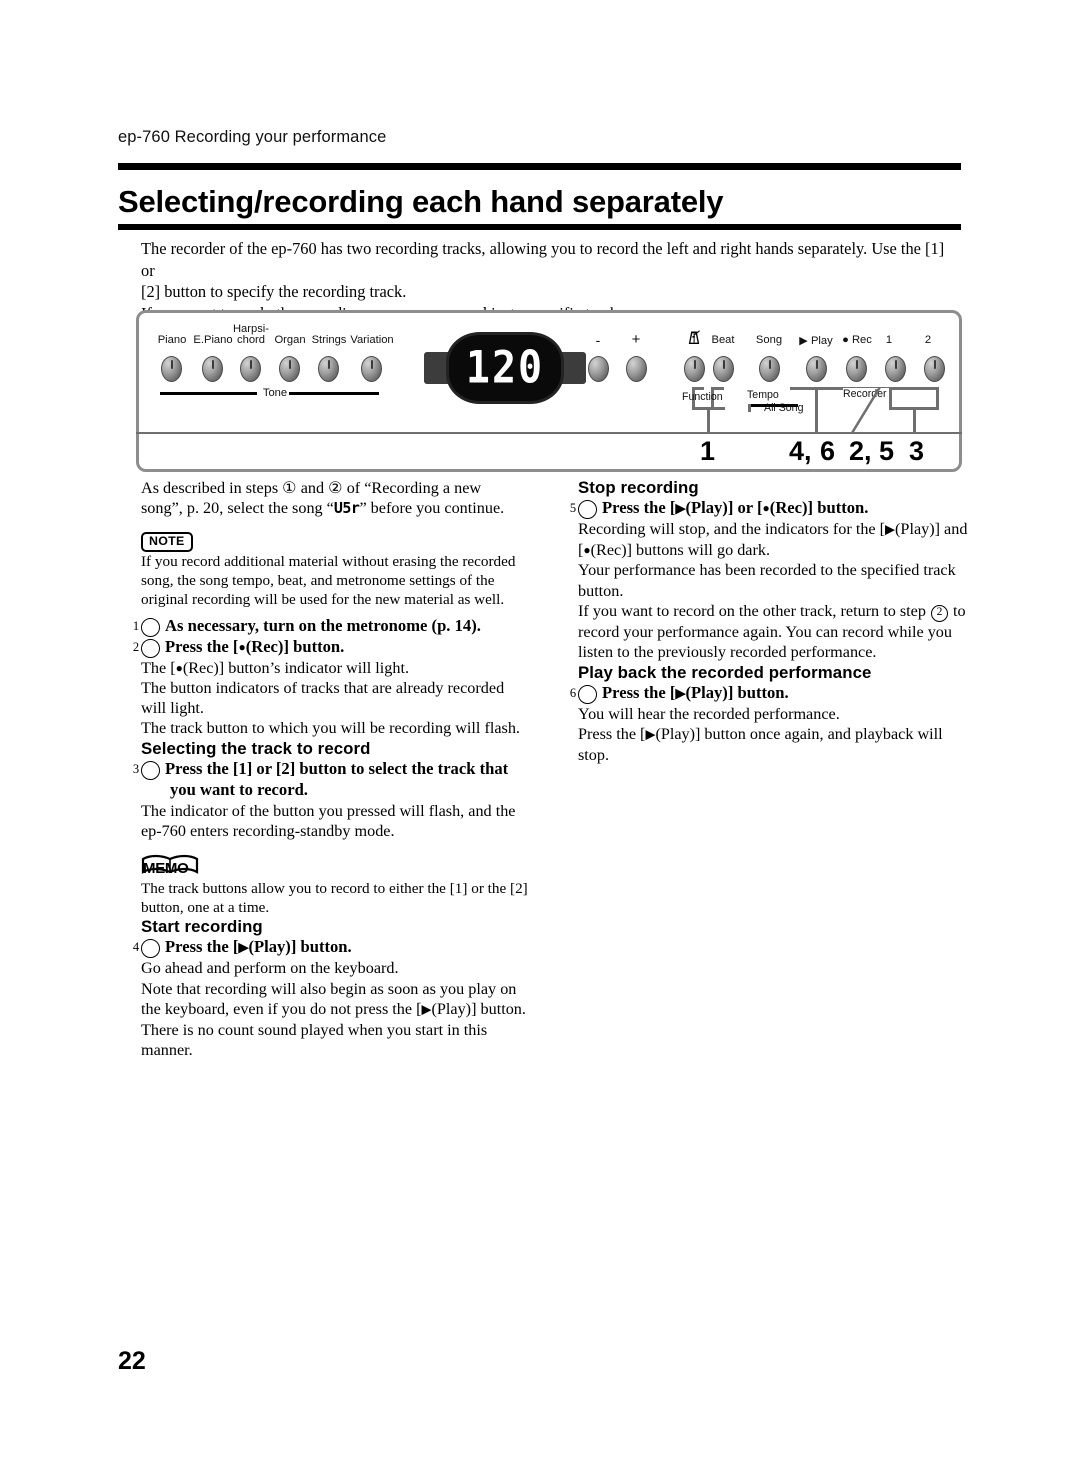 This screenshot has width=1080, height=1479. I want to click on step-5-text-b: (Play)] or [, so click(724, 508).